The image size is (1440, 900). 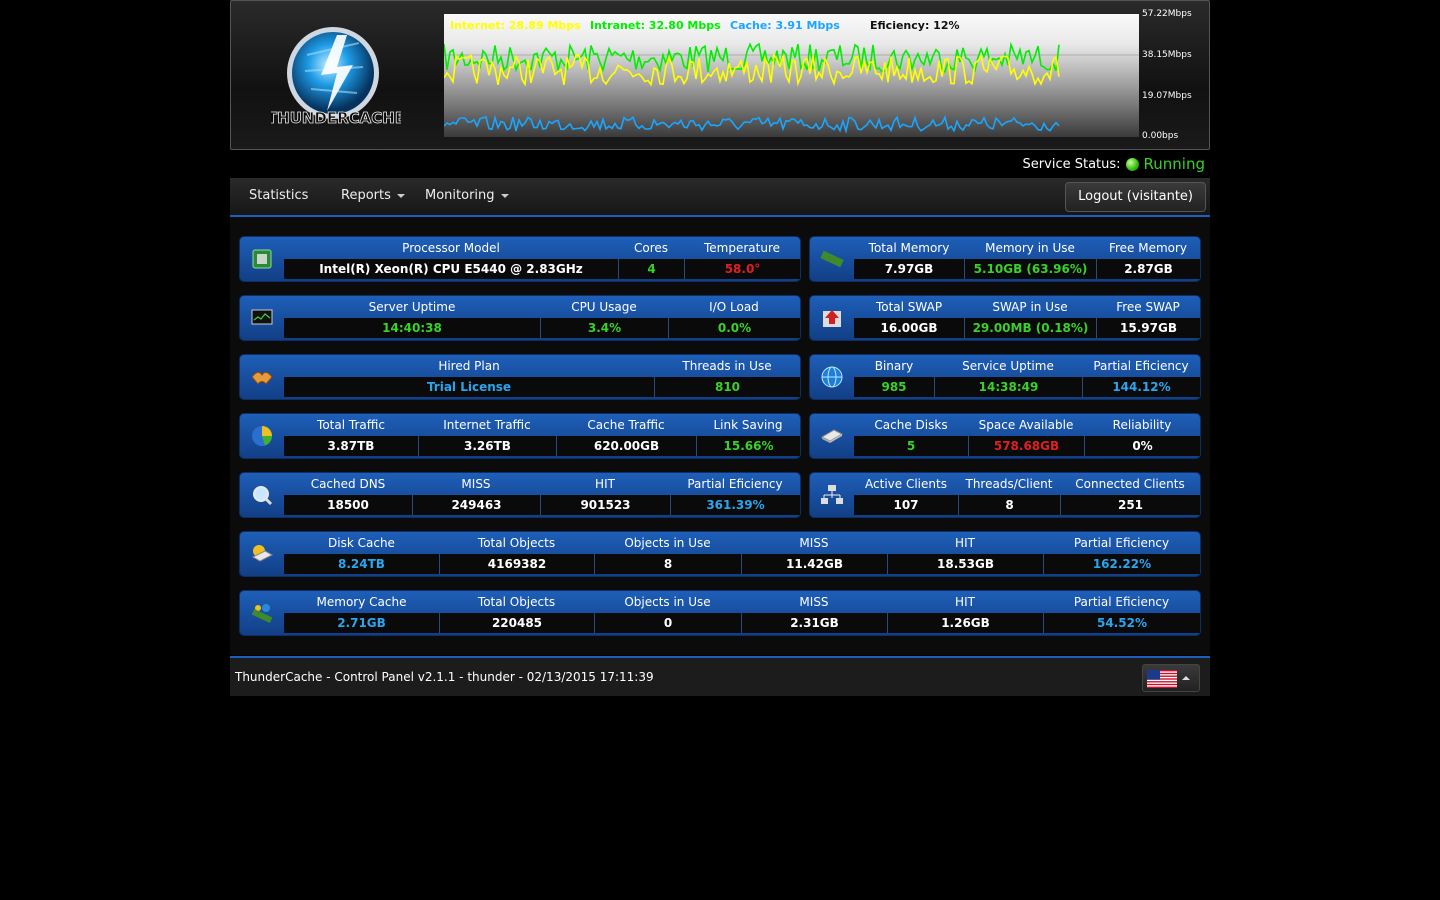 I want to click on threads-in-use-value: 810, so click(x=727, y=387).